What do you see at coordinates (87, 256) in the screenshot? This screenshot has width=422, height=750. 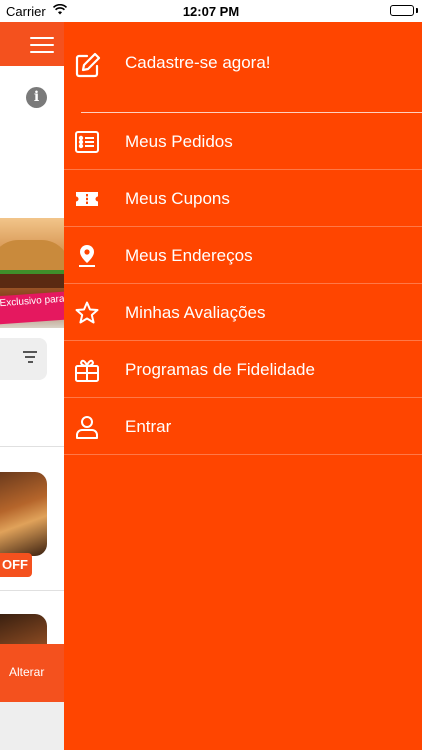 I see `location-pin-icon` at bounding box center [87, 256].